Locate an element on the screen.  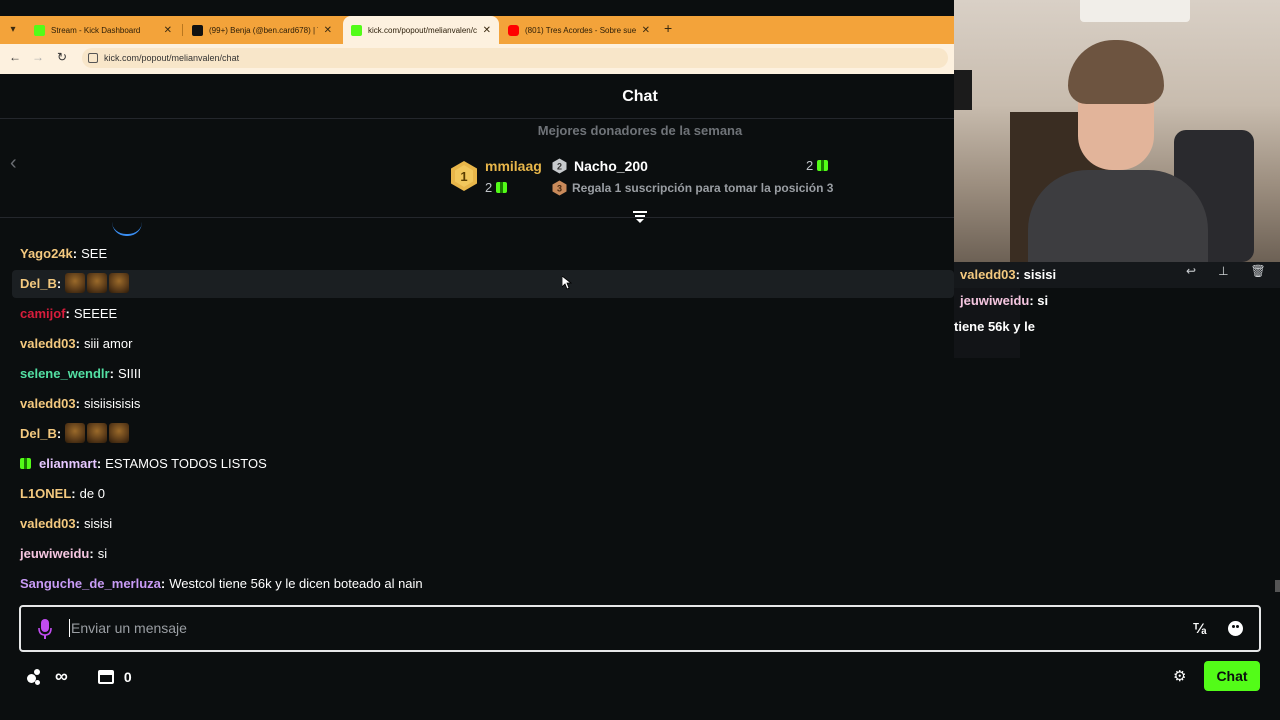
chat-message: selene_wendlr: SIIII is located at coordinates (80, 373).